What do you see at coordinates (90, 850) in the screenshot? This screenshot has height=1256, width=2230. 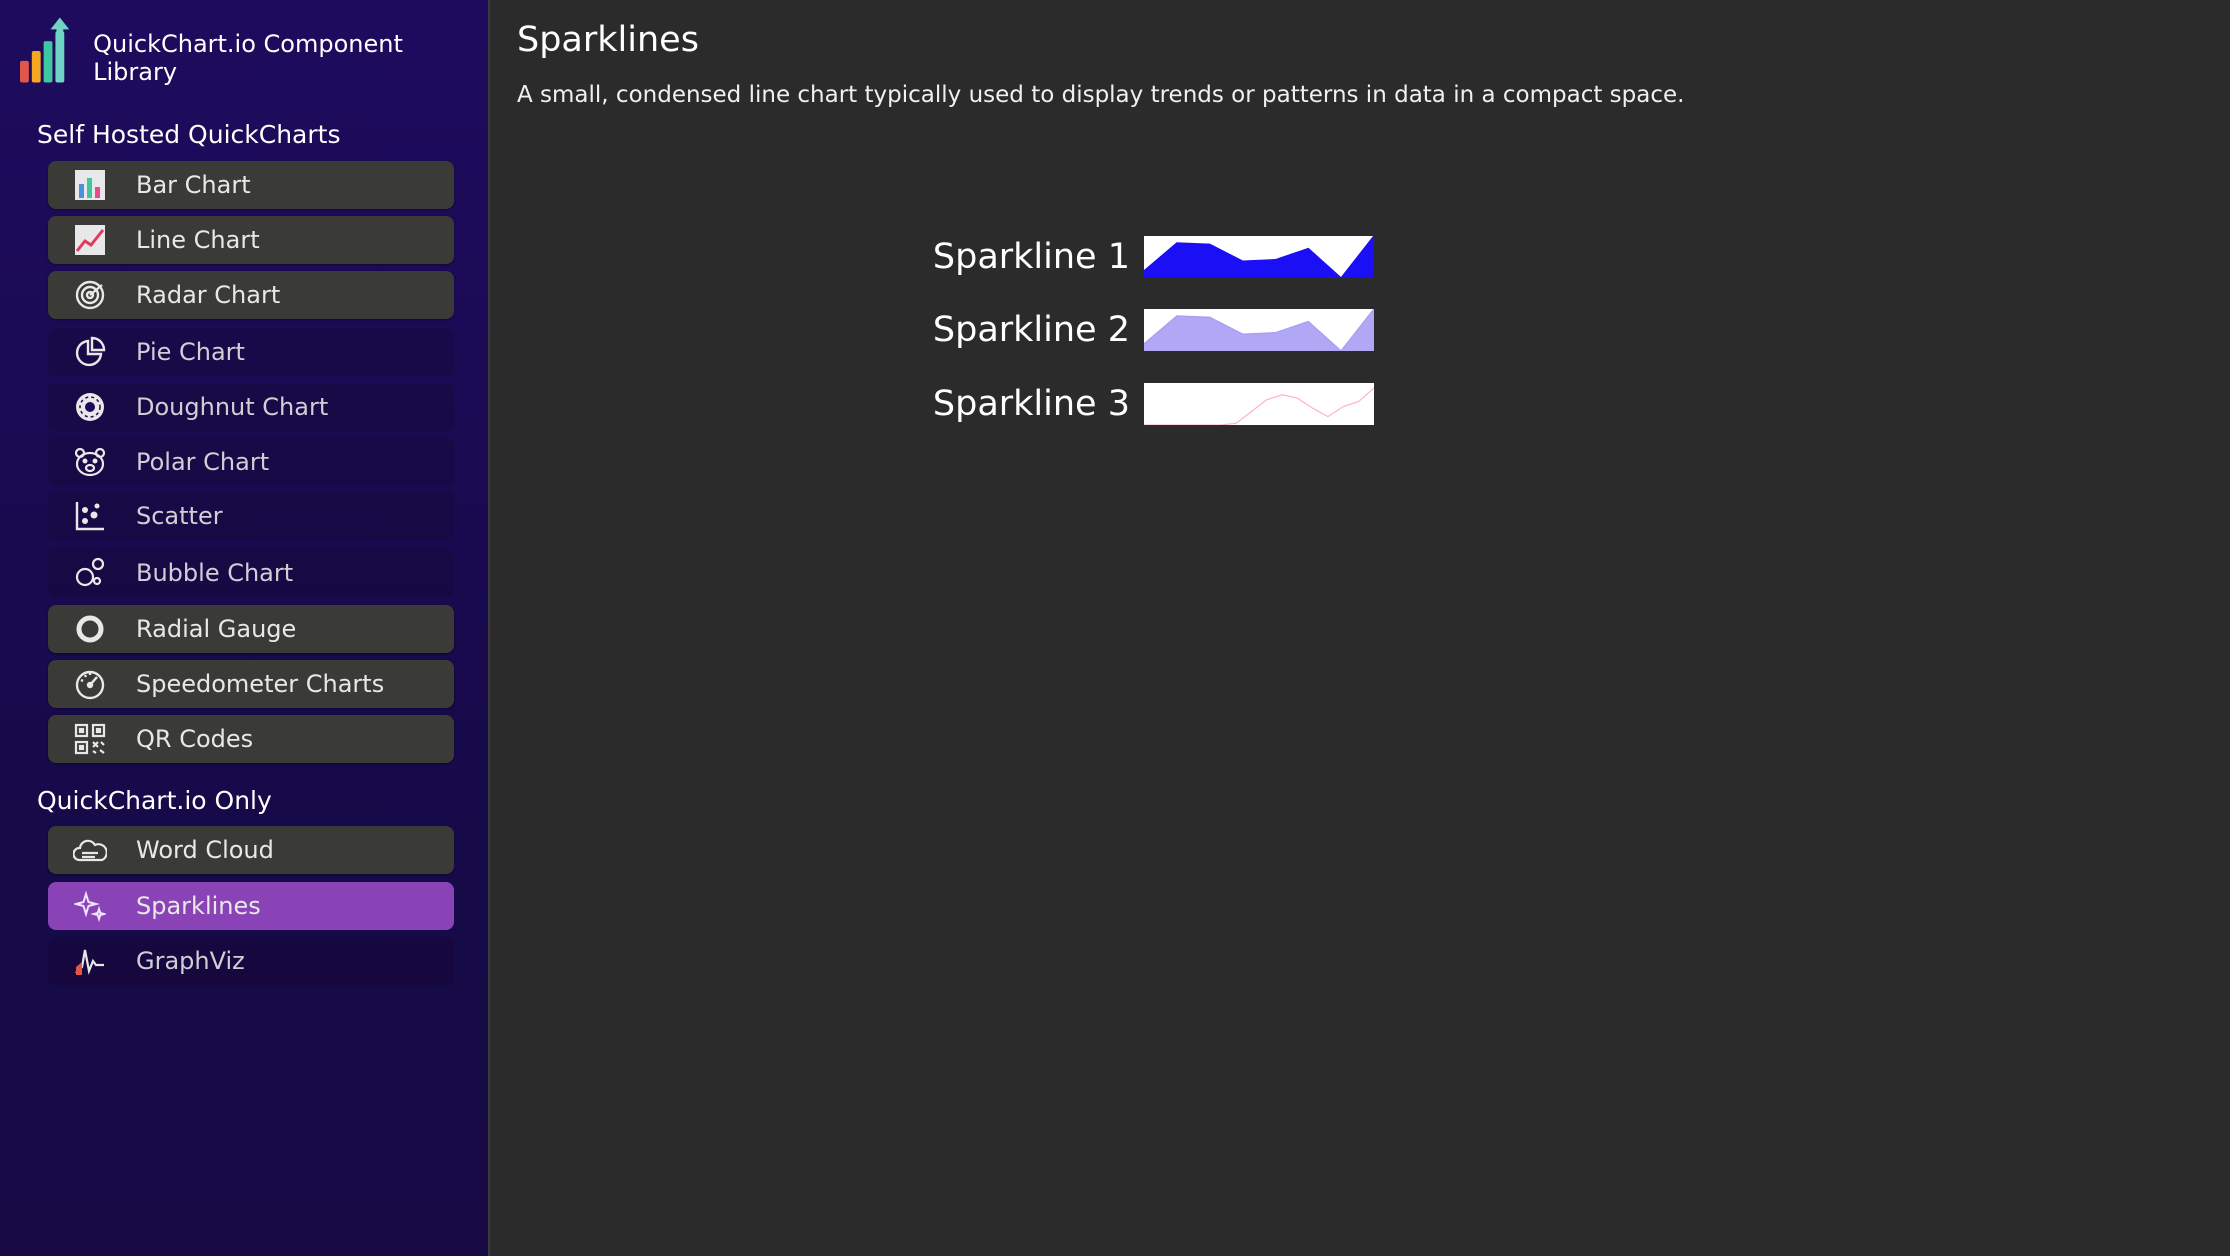 I see `cloud-icon` at bounding box center [90, 850].